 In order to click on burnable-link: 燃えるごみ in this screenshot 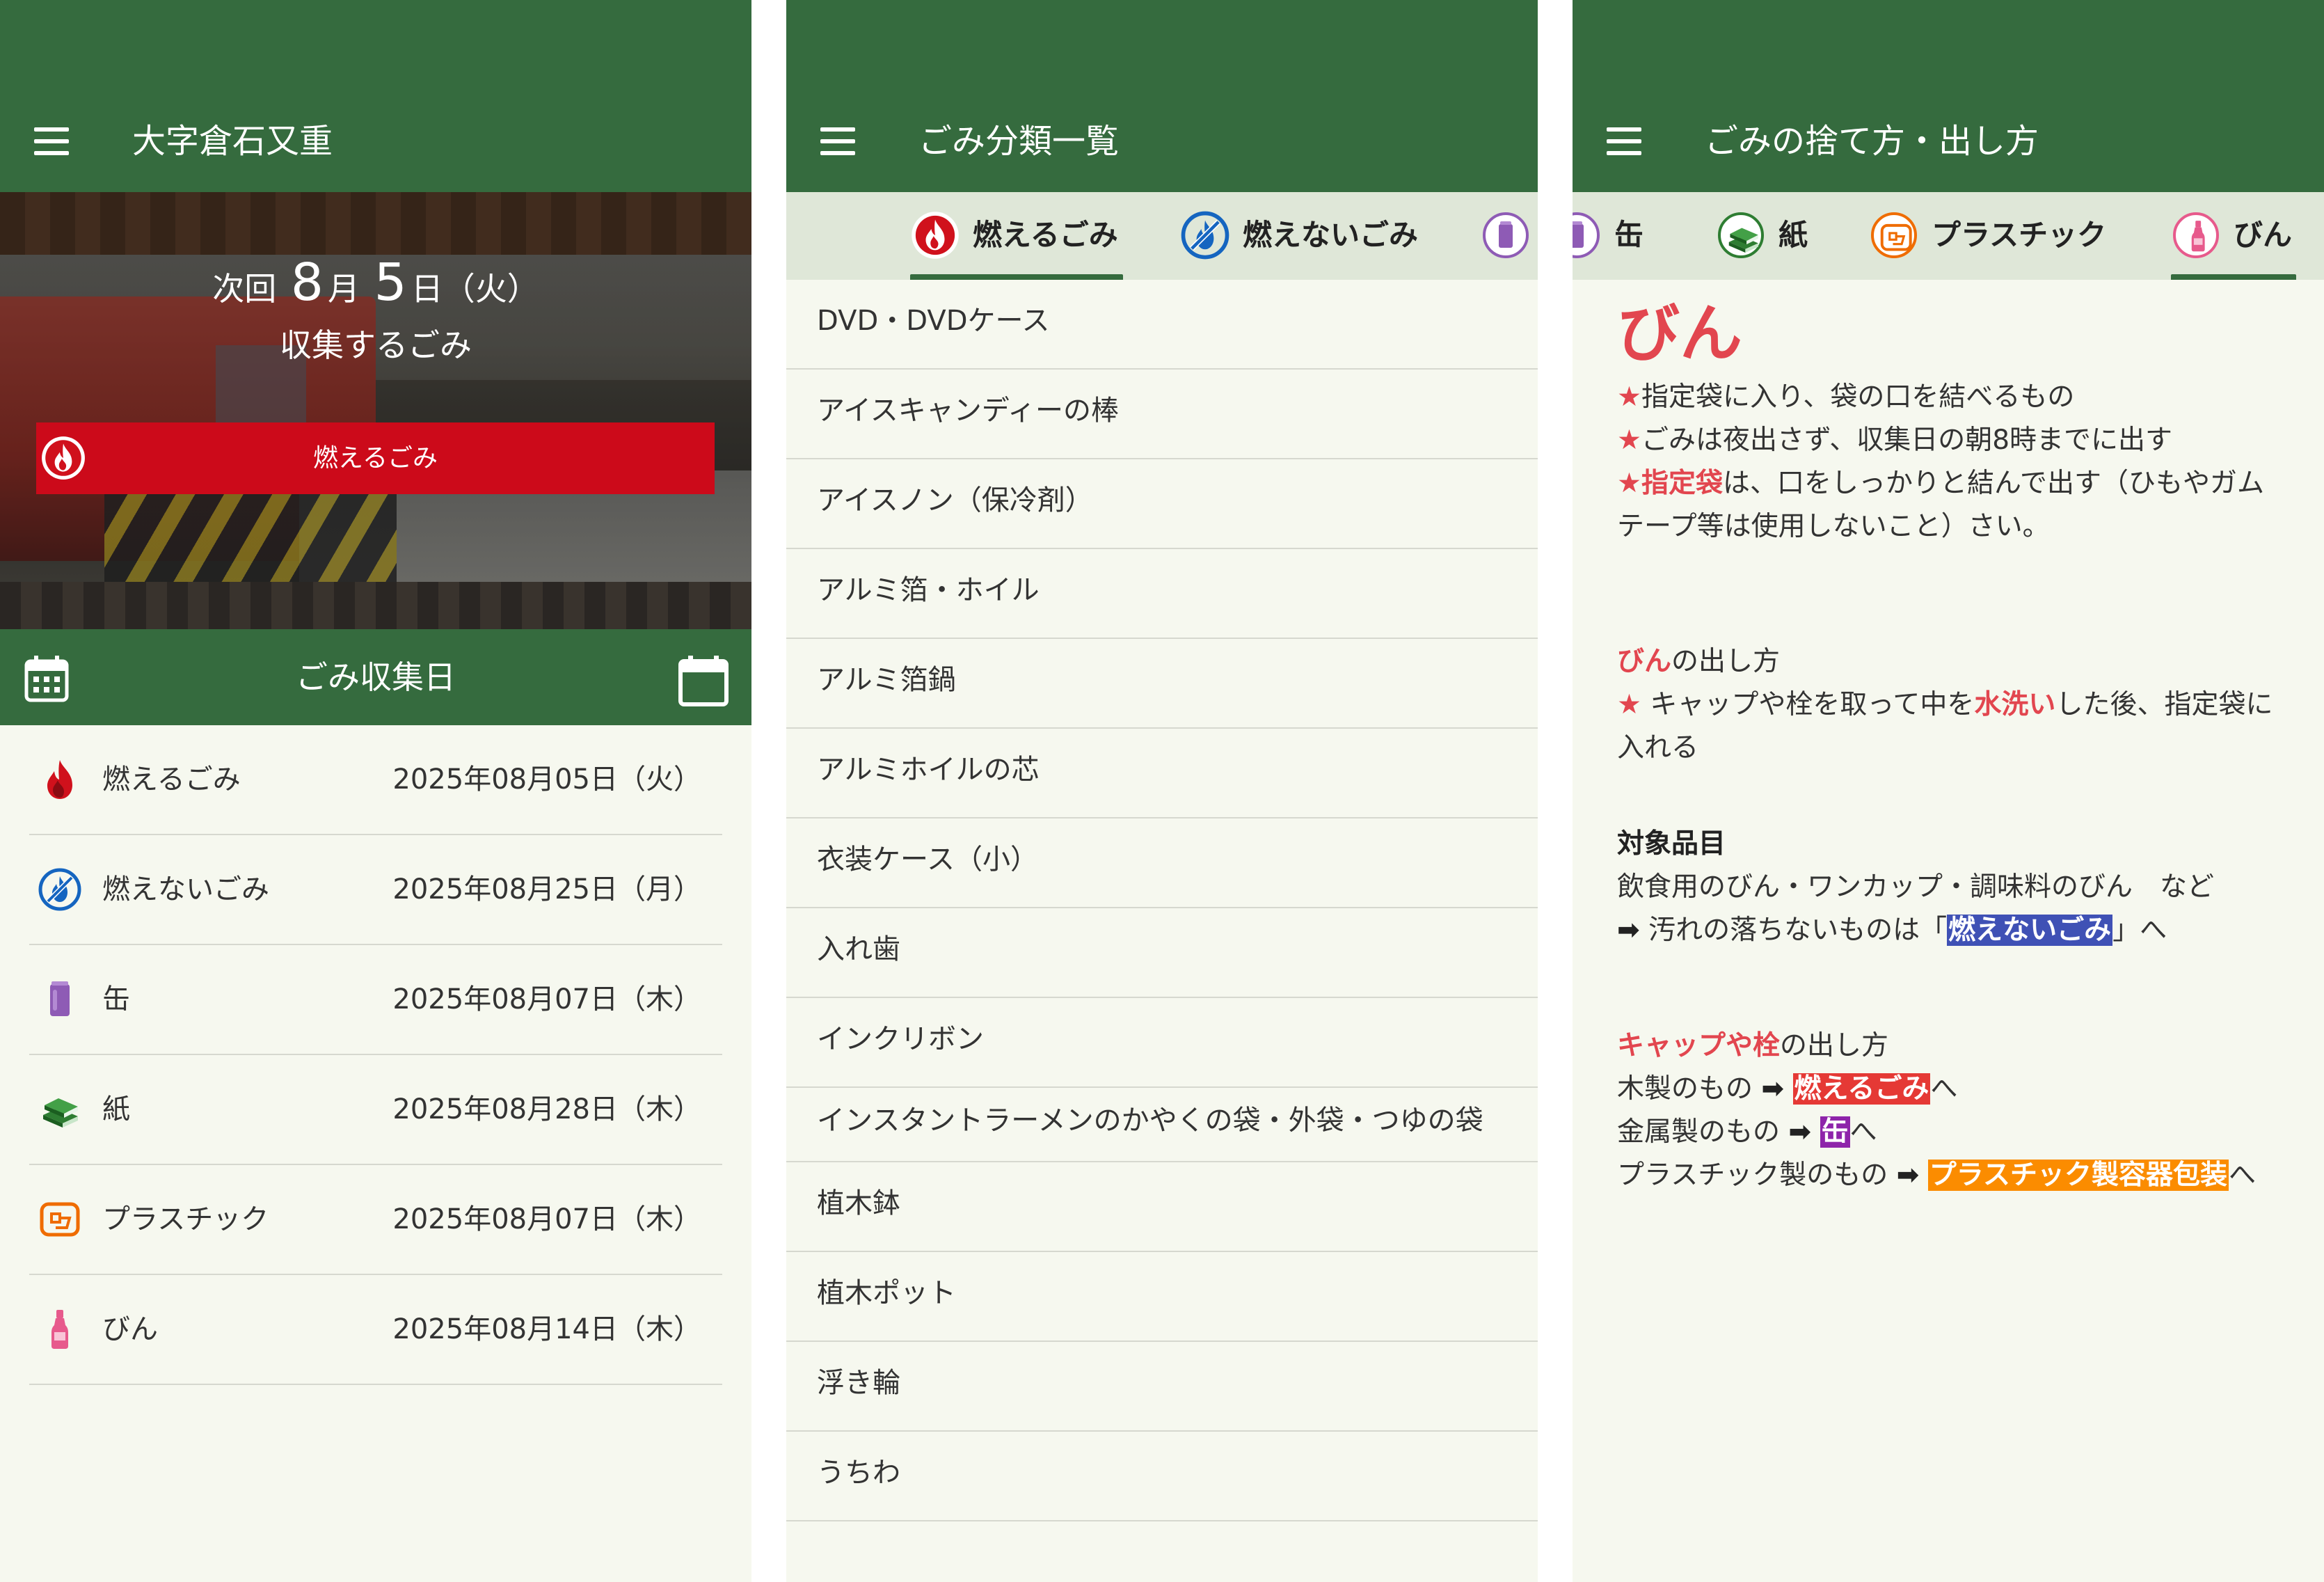, I will do `click(1861, 1089)`.